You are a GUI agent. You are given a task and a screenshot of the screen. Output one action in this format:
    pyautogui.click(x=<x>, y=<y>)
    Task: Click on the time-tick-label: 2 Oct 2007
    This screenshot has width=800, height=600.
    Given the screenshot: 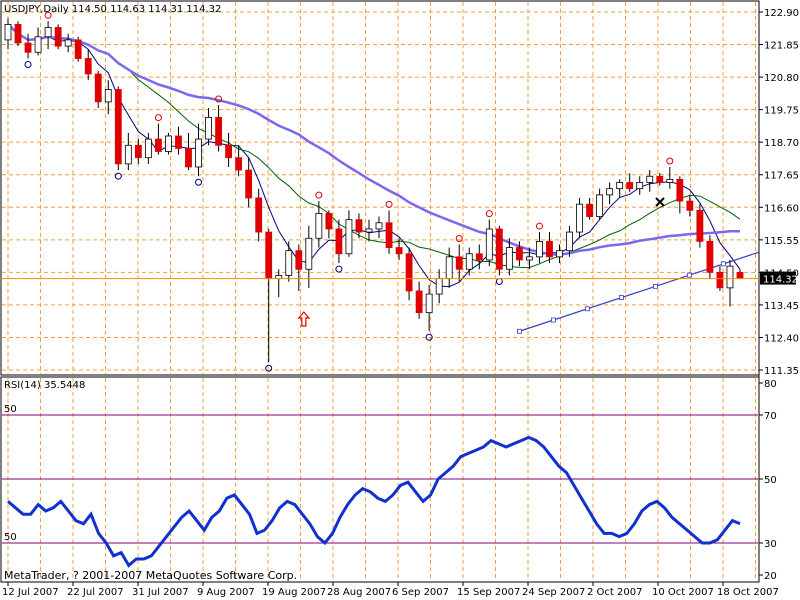 What is the action you would take?
    pyautogui.click(x=614, y=592)
    